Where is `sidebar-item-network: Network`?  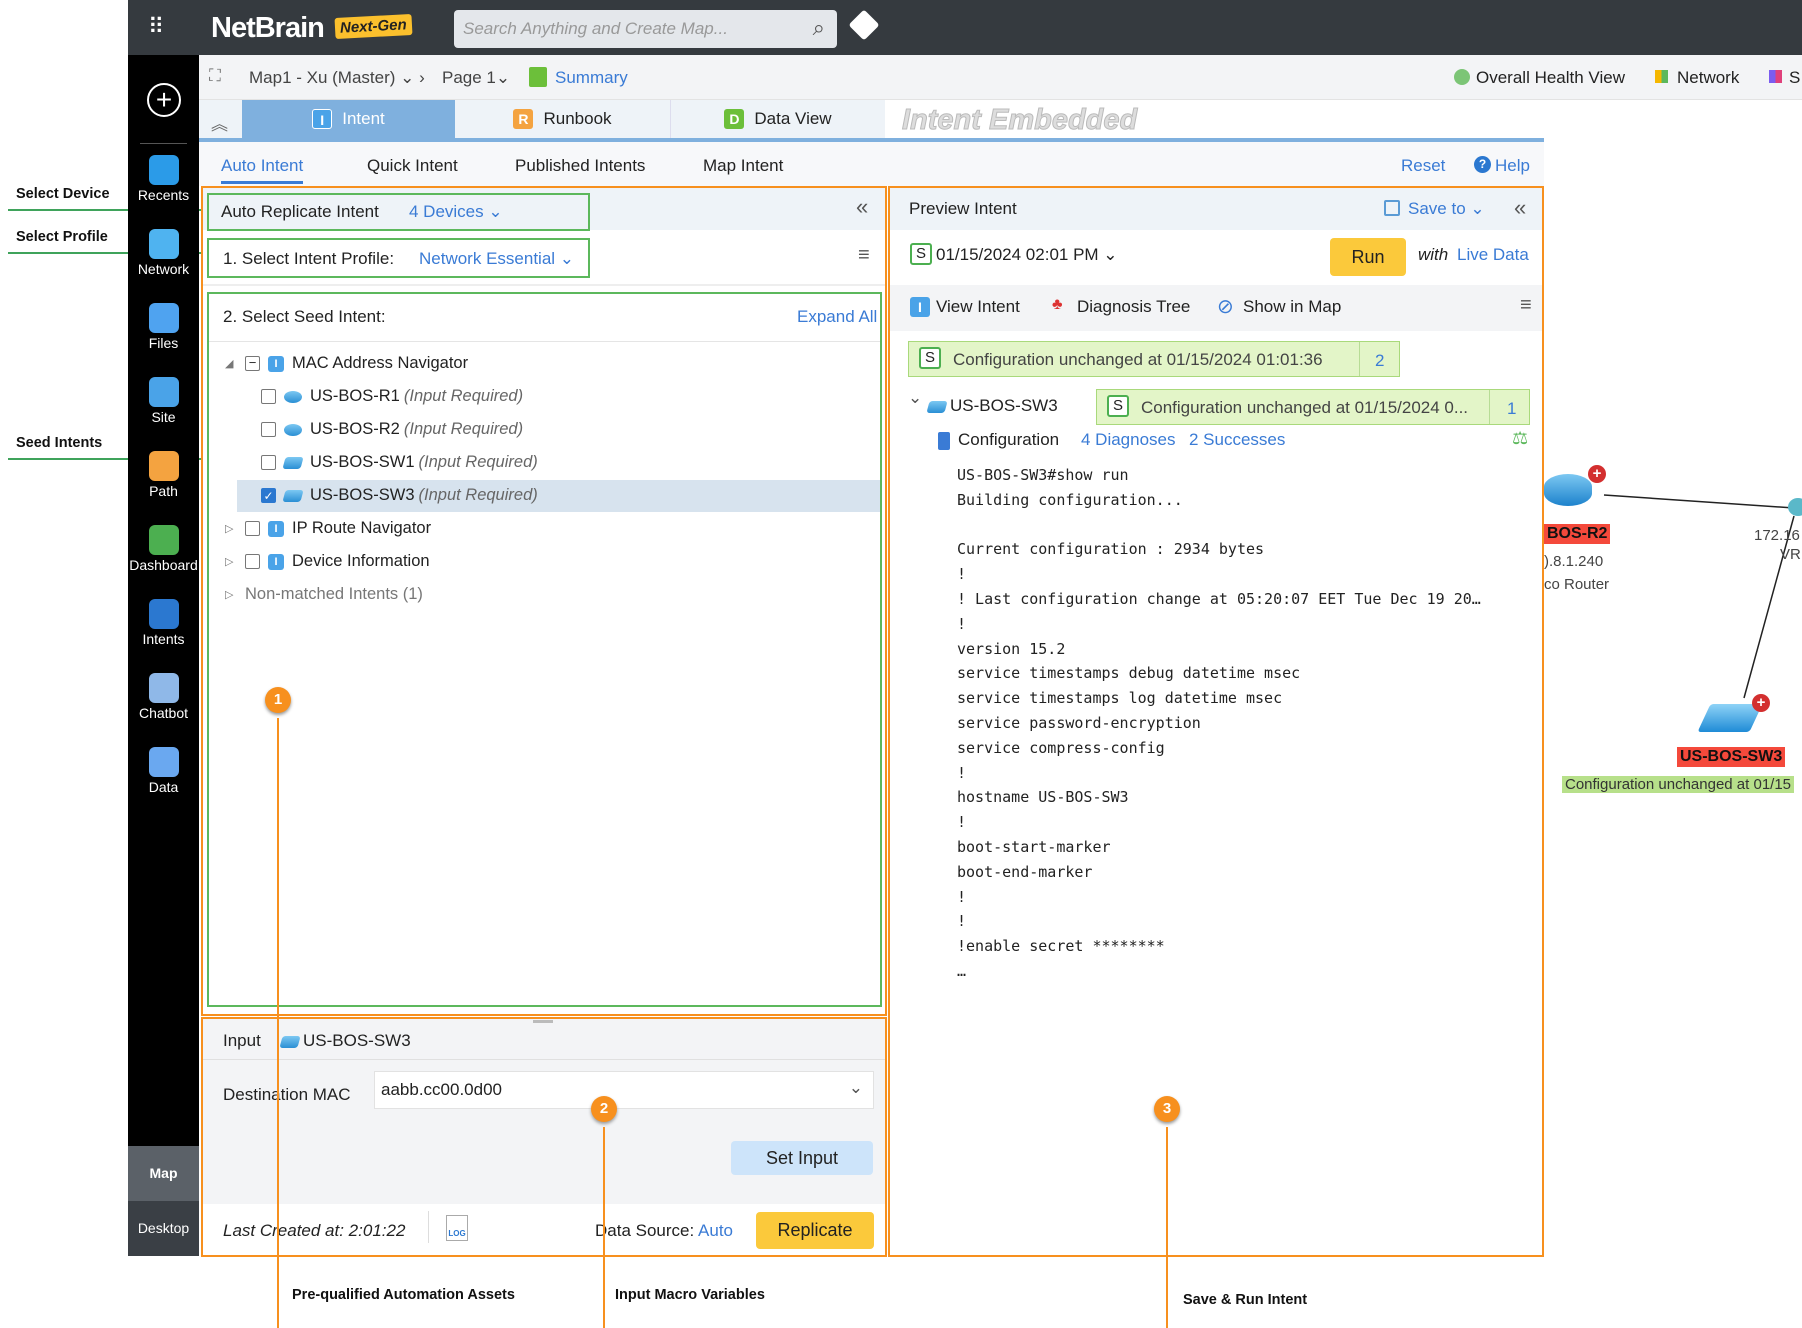 sidebar-item-network: Network is located at coordinates (163, 253).